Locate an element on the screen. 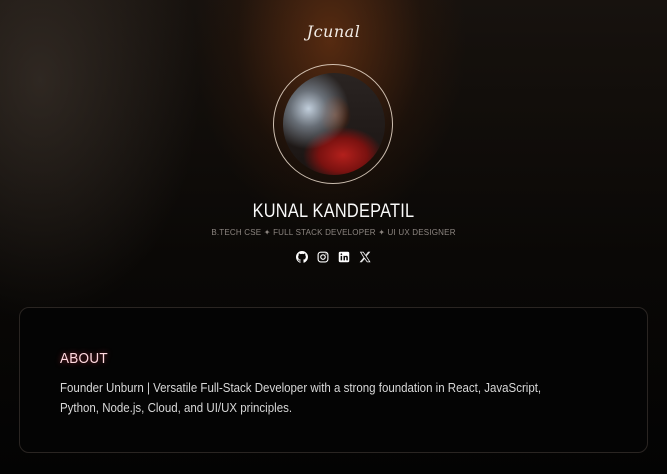 The image size is (667, 474). profile-name: KUNAL KANDEPATIL is located at coordinates (333, 211).